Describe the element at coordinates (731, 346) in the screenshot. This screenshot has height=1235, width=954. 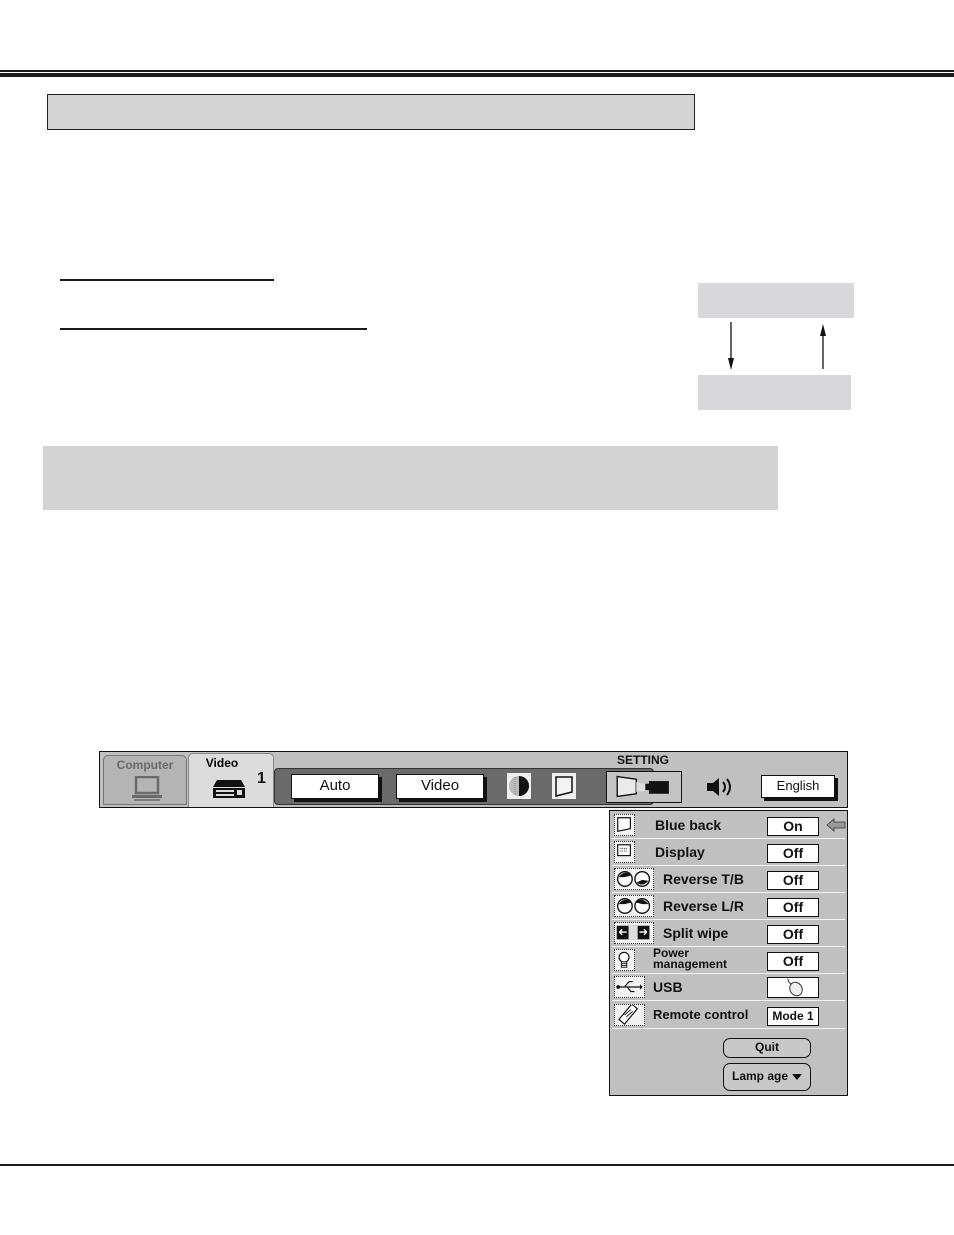
I see `arrow-down-icon` at that location.